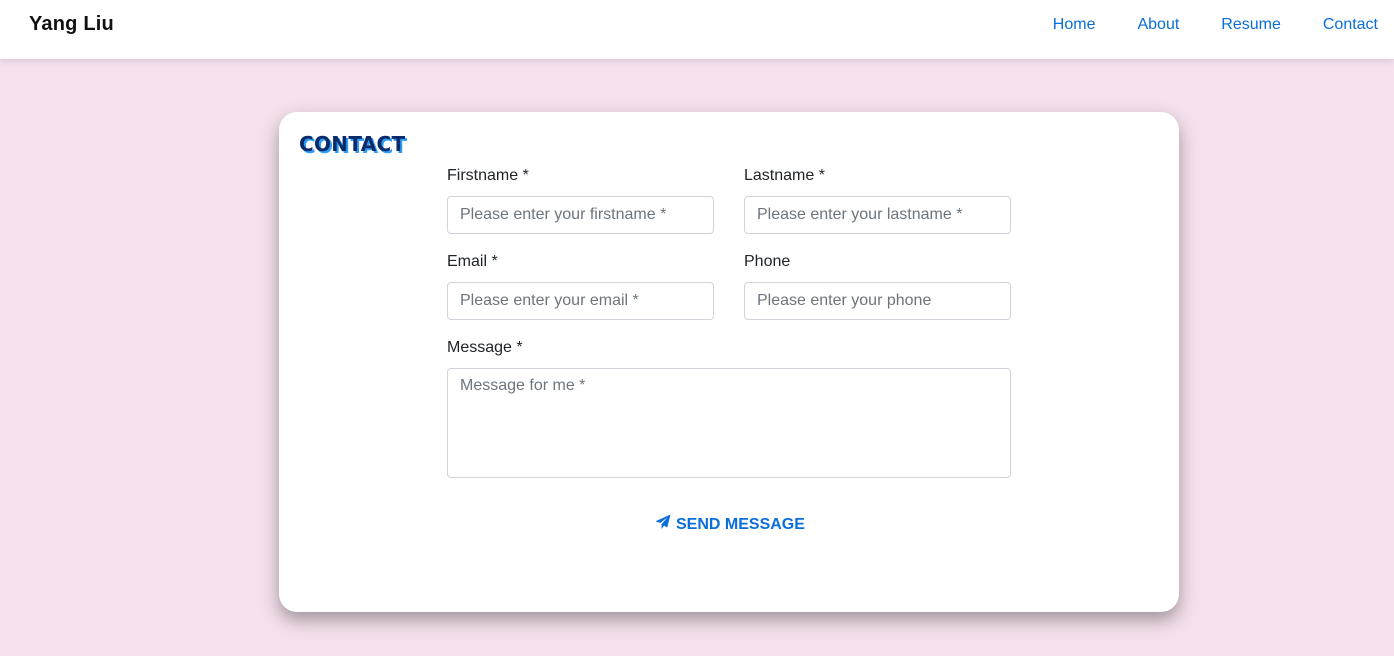 The height and width of the screenshot is (656, 1394). What do you see at coordinates (1194, 25) in the screenshot?
I see `nav-links: Home About Resume Contact` at bounding box center [1194, 25].